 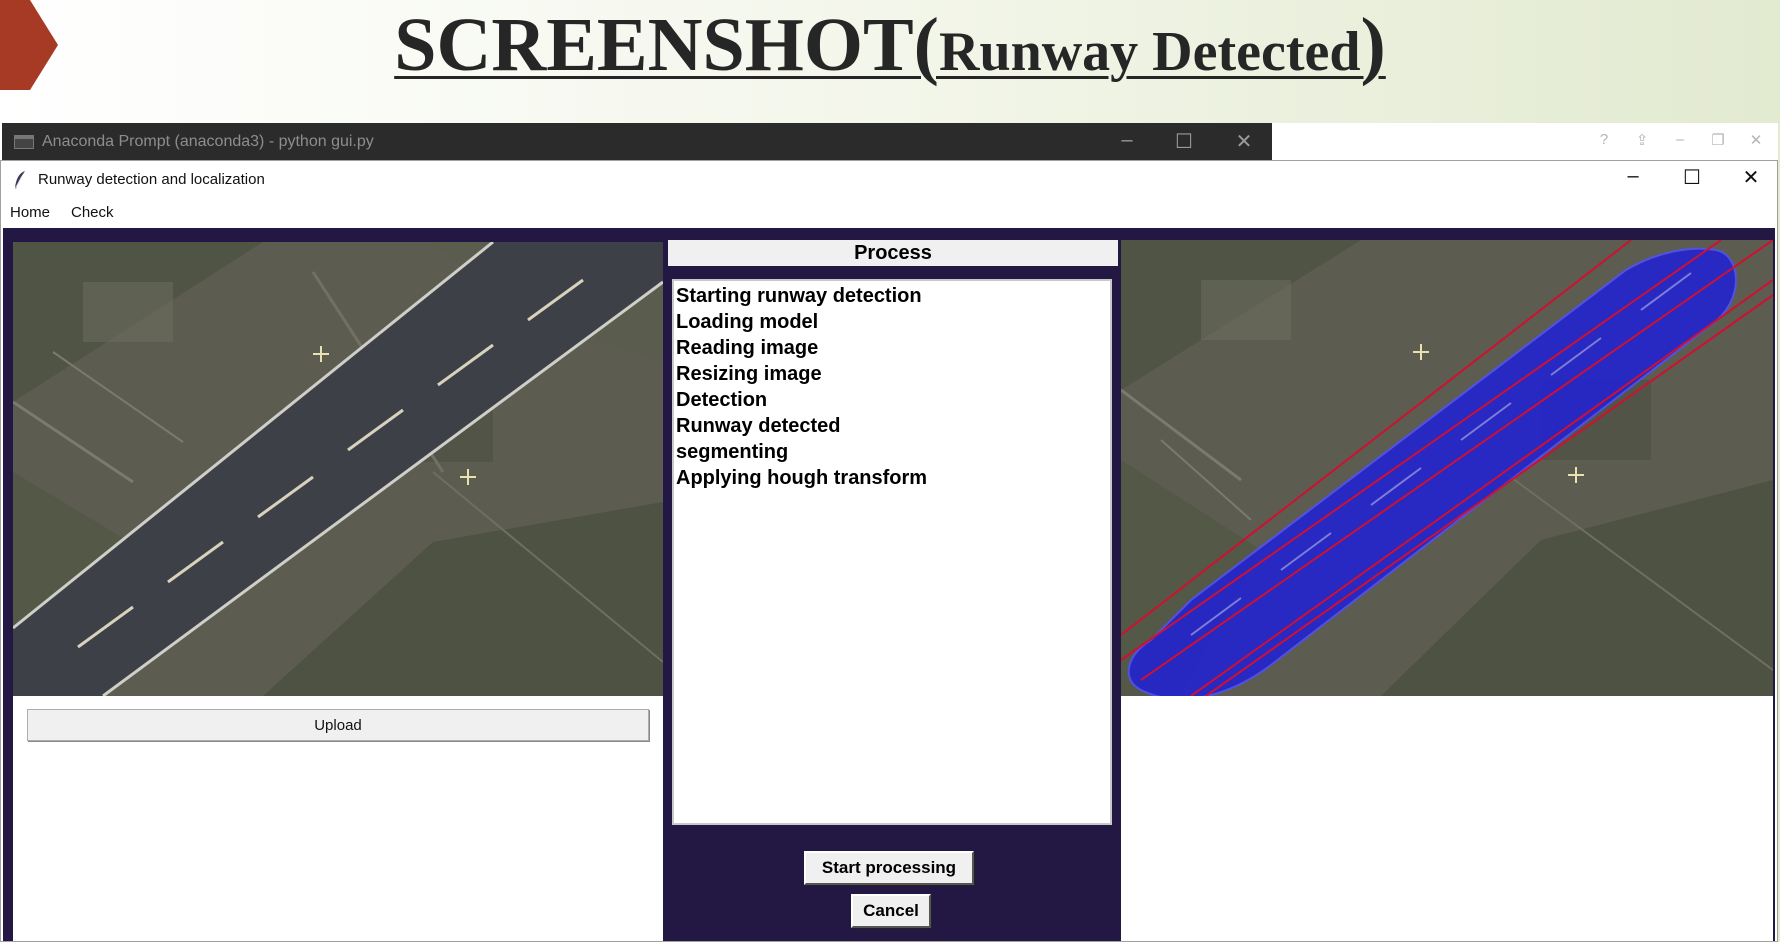 I want to click on slide-title-end: ), so click(x=1373, y=45).